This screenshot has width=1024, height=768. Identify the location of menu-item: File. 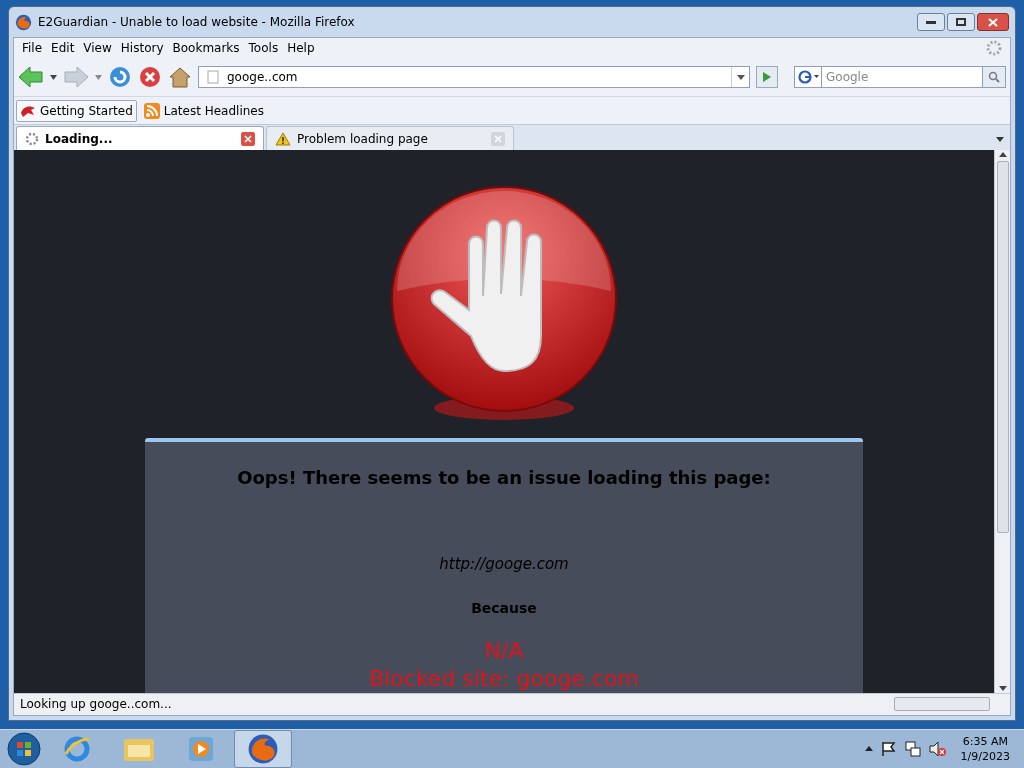
(32, 48).